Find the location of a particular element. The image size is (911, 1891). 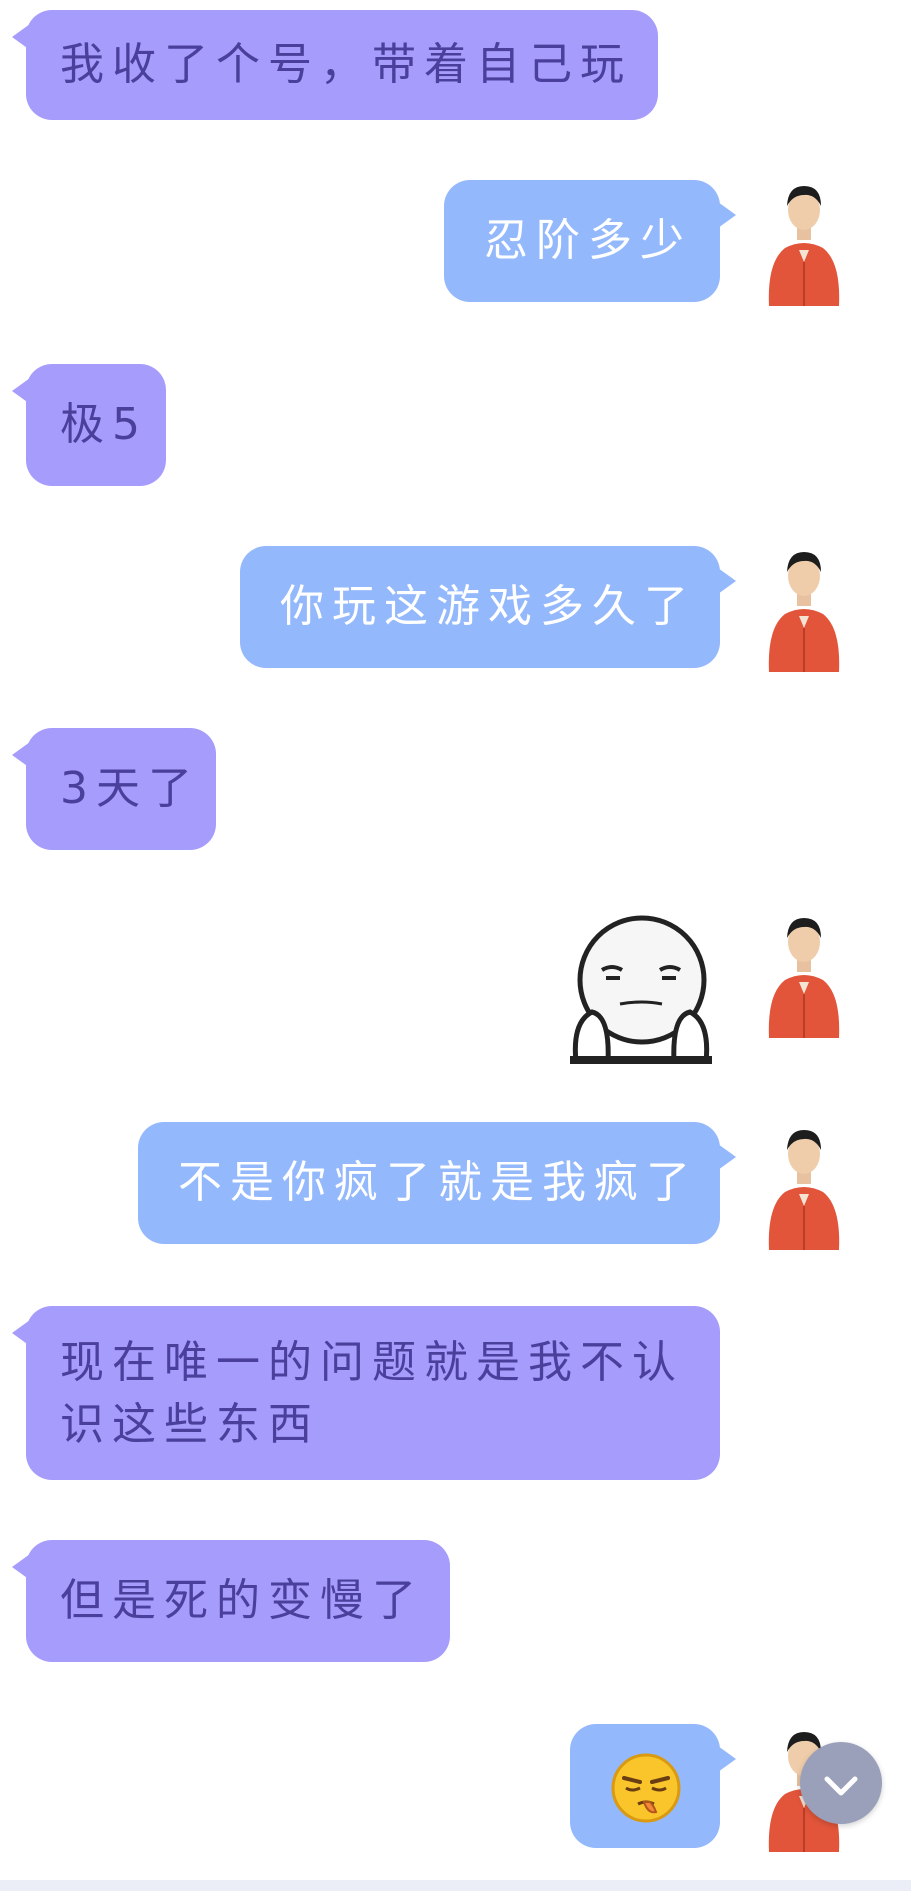

message-bubble-outgoing: 你玩这游戏多久了 is located at coordinates (488, 607).